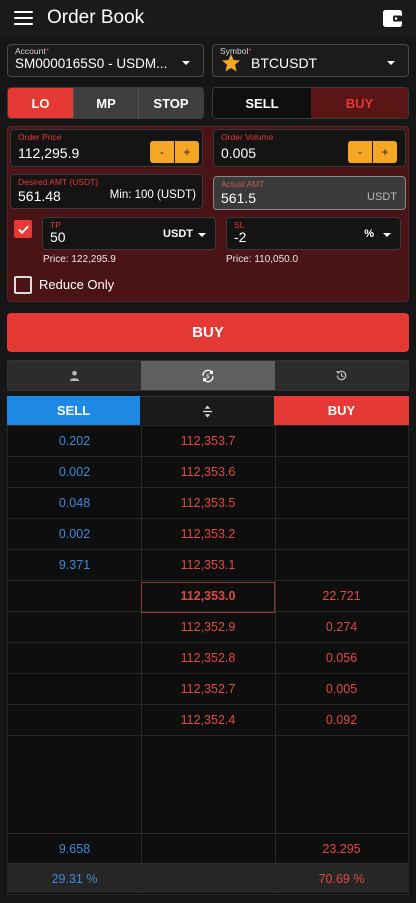  Describe the element at coordinates (106, 148) in the screenshot. I see `order-price-field: Order Price 112,295.9 - +` at that location.